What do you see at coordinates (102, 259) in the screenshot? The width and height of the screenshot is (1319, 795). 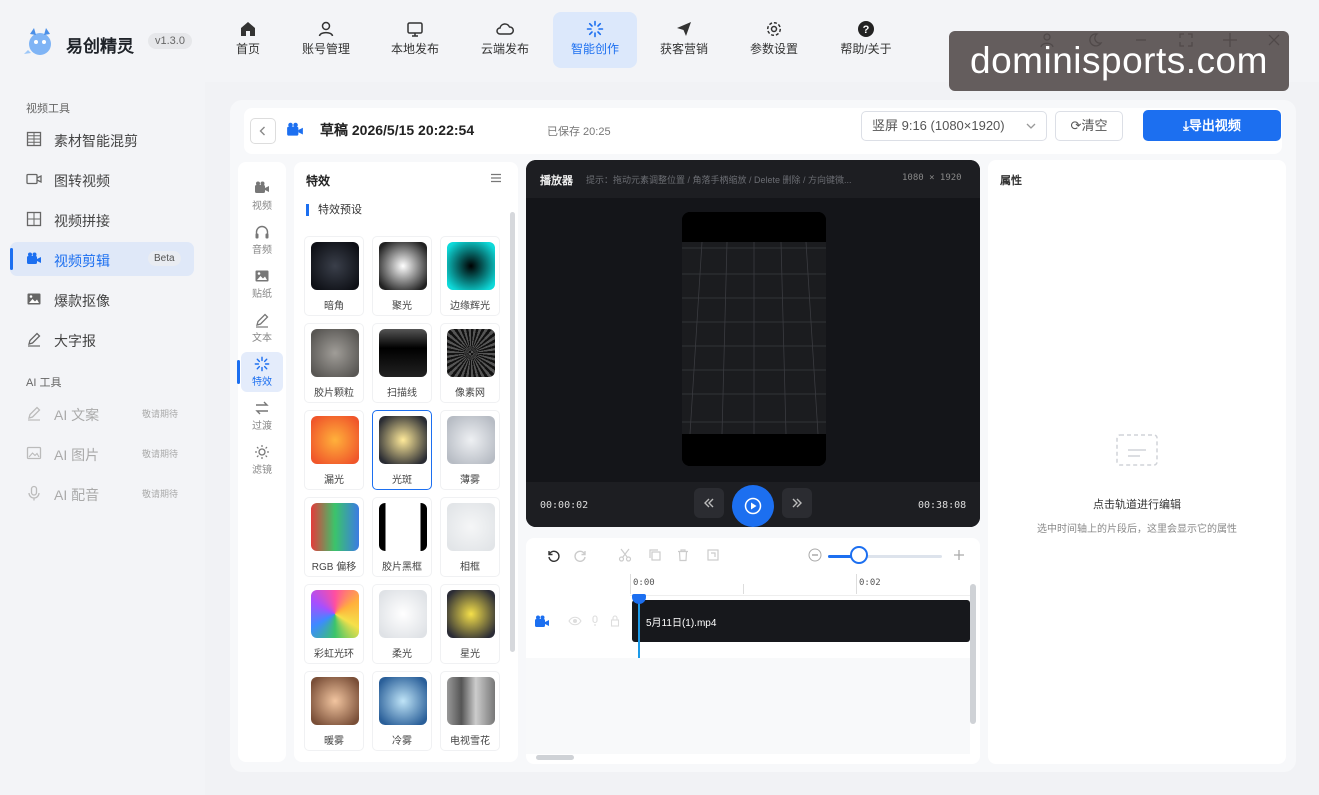 I see `sidebar-item-video-edit: 视频剪辑 Beta` at bounding box center [102, 259].